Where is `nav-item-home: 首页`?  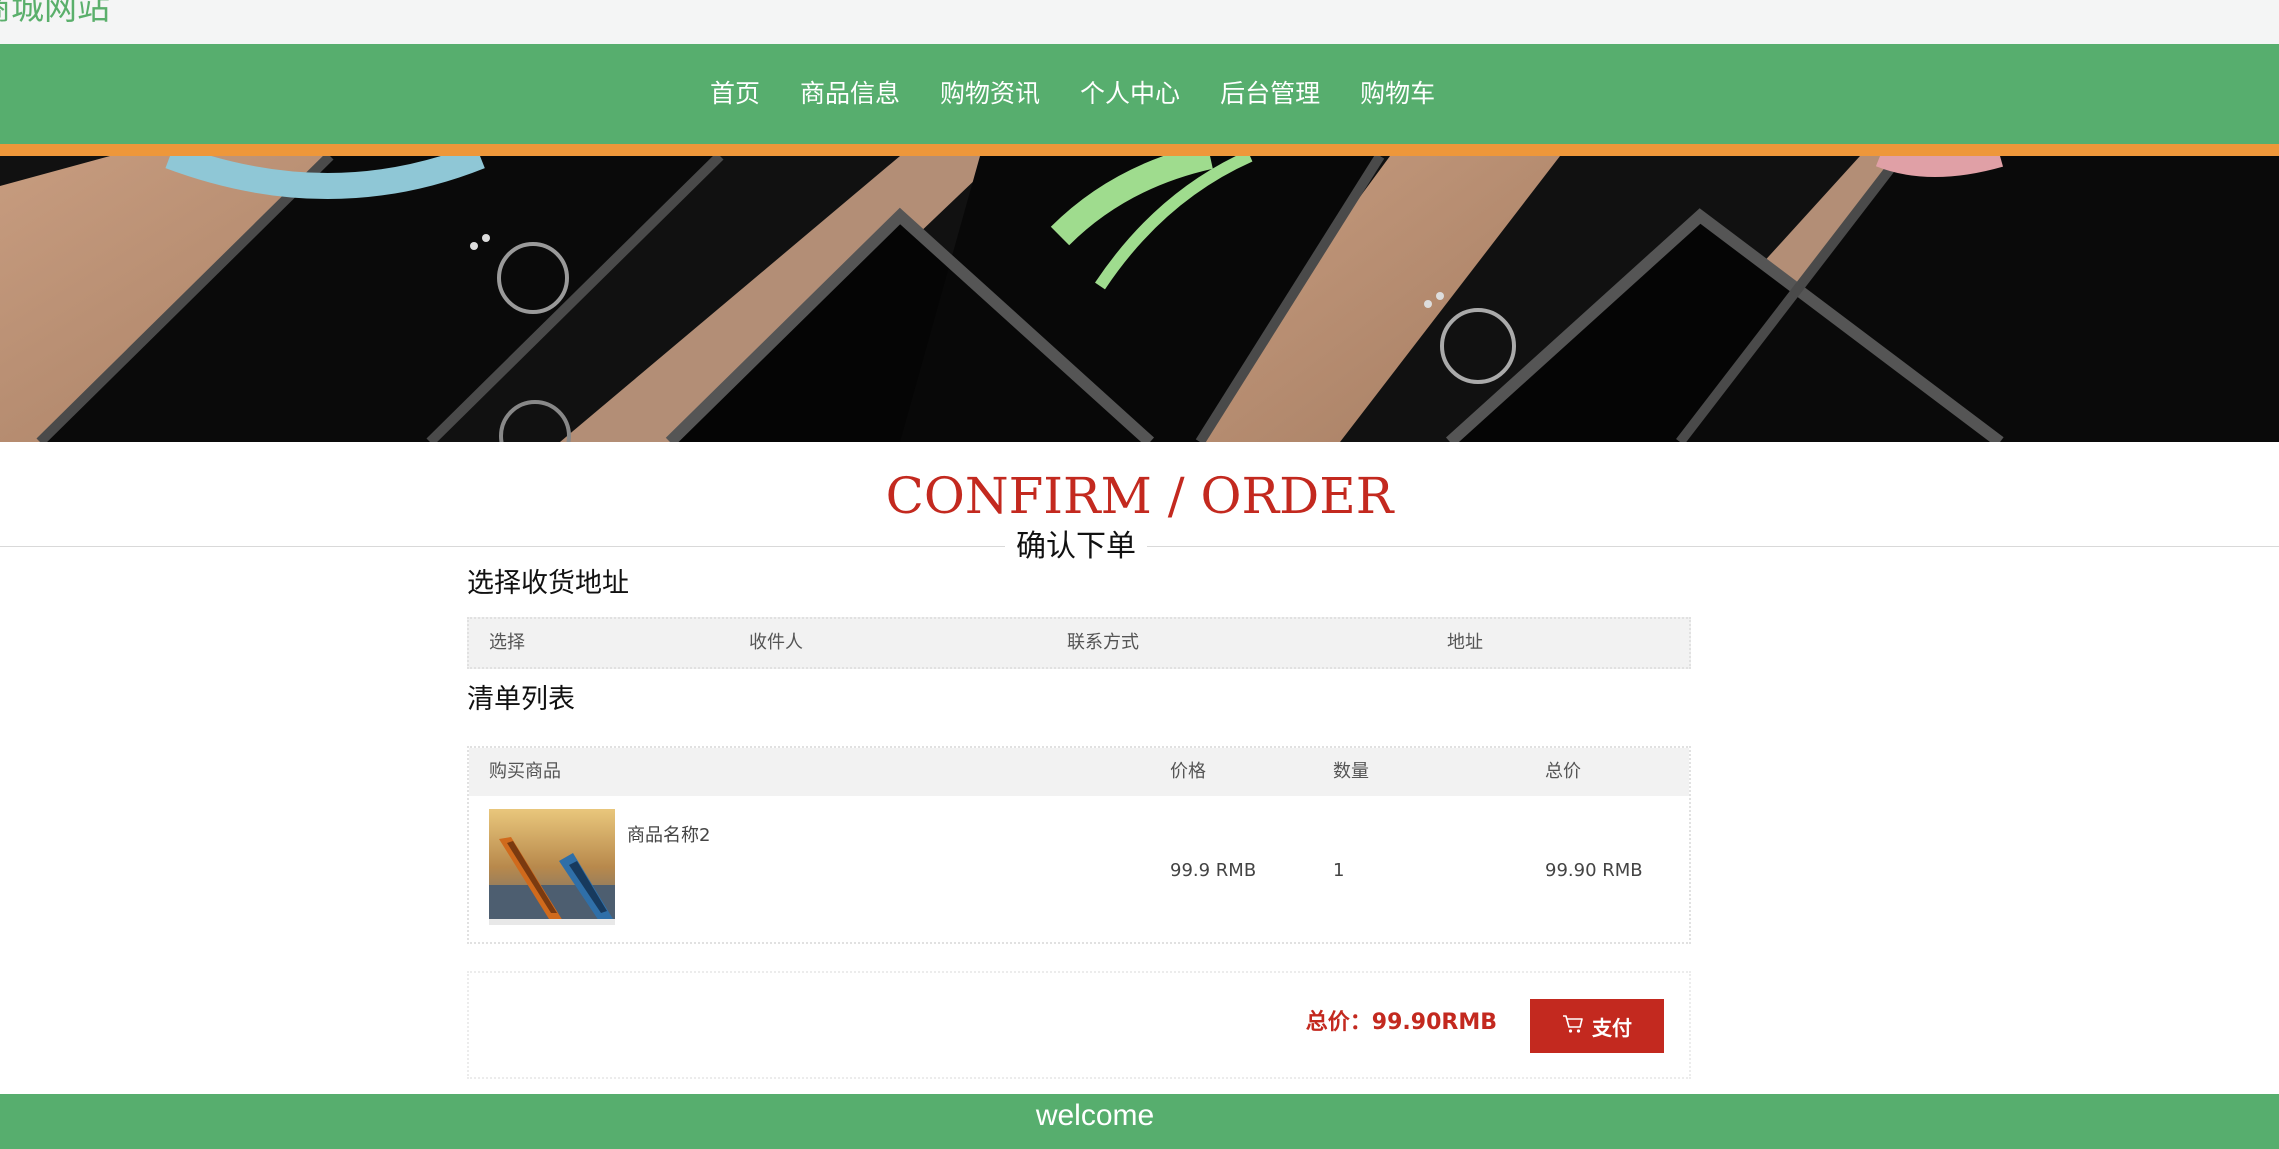 nav-item-home: 首页 is located at coordinates (735, 94).